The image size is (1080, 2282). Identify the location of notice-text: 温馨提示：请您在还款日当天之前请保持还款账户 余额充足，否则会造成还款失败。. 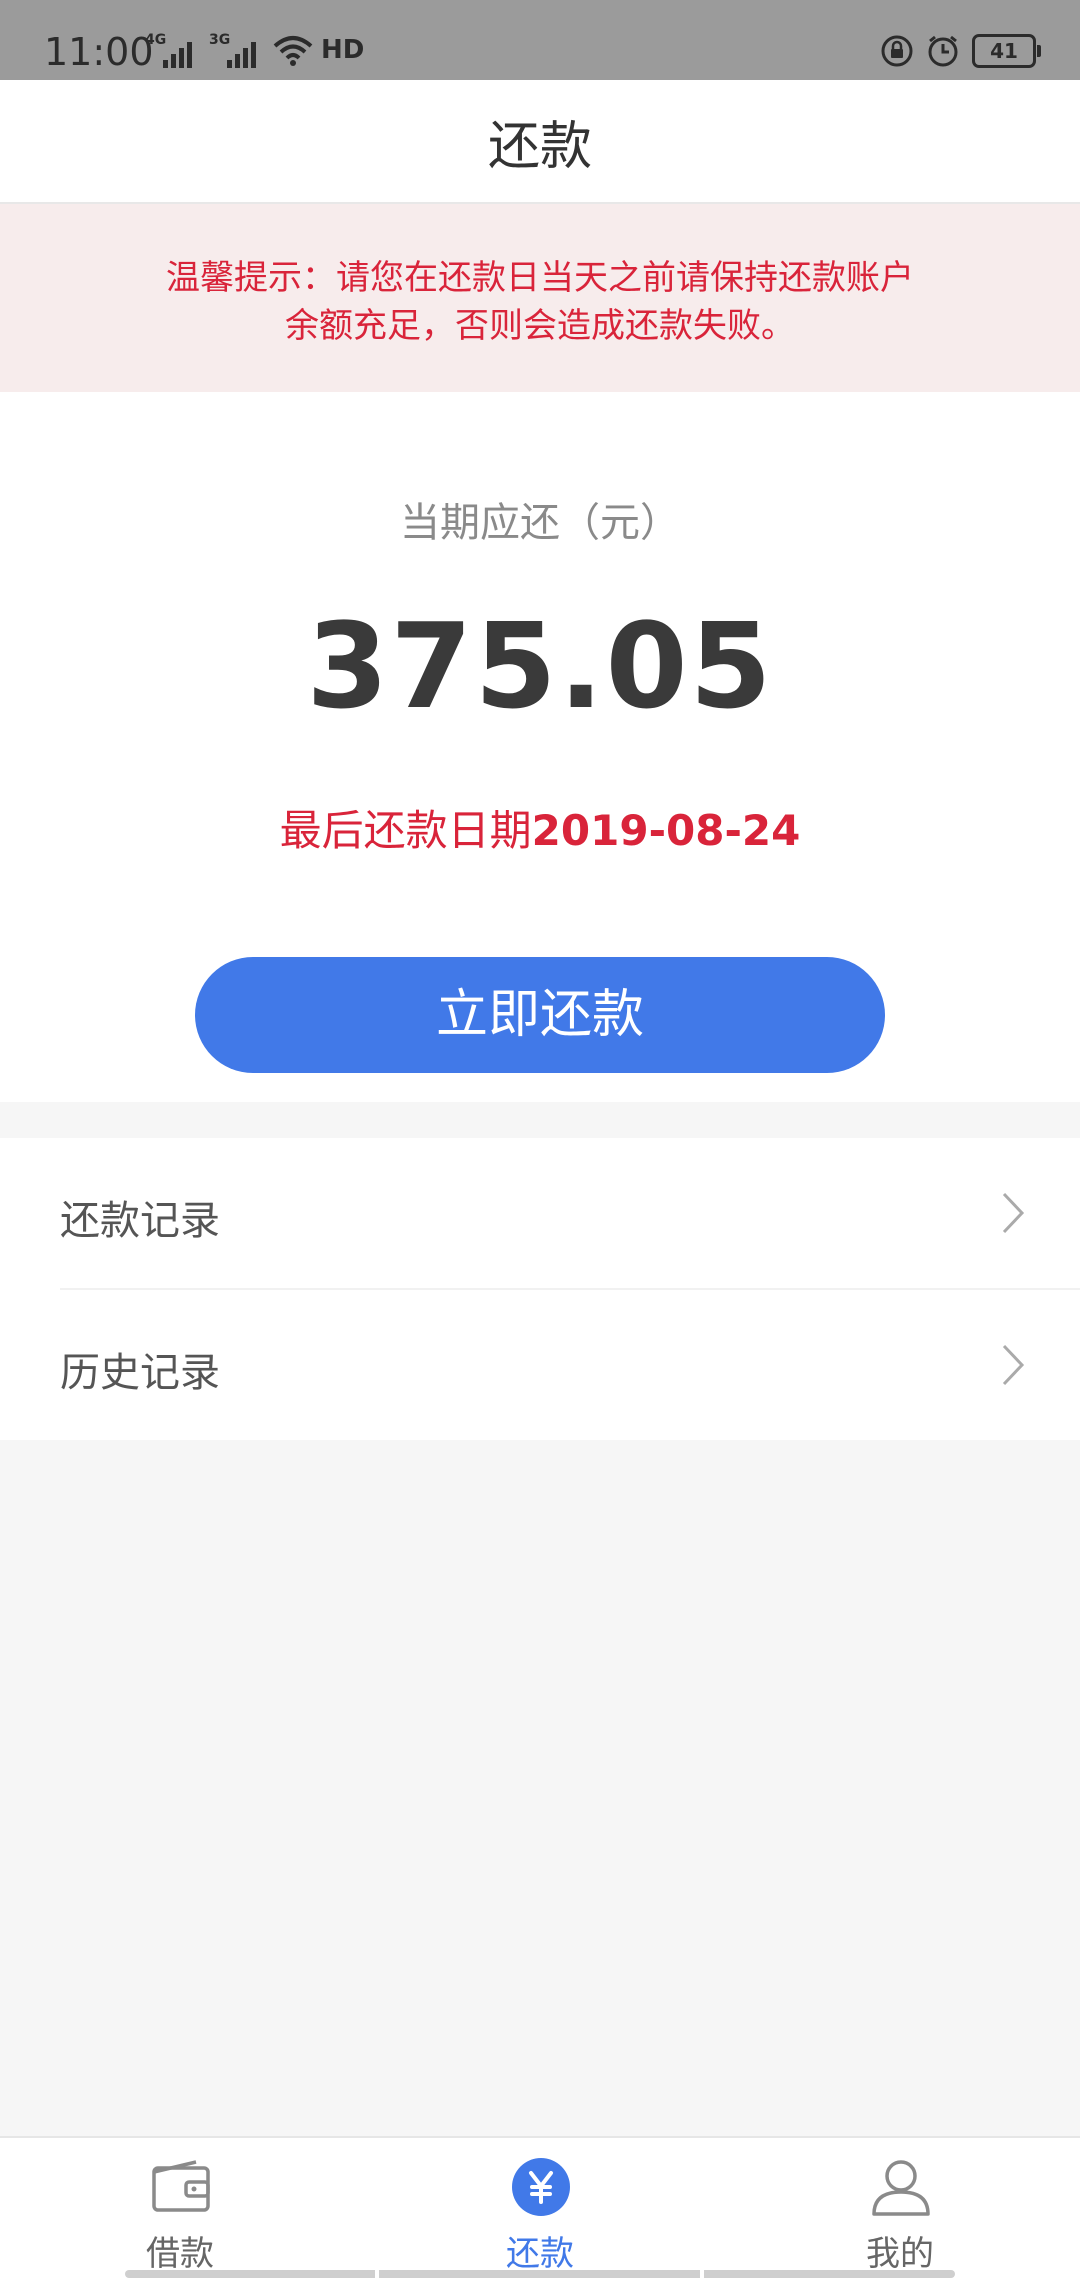
(540, 302).